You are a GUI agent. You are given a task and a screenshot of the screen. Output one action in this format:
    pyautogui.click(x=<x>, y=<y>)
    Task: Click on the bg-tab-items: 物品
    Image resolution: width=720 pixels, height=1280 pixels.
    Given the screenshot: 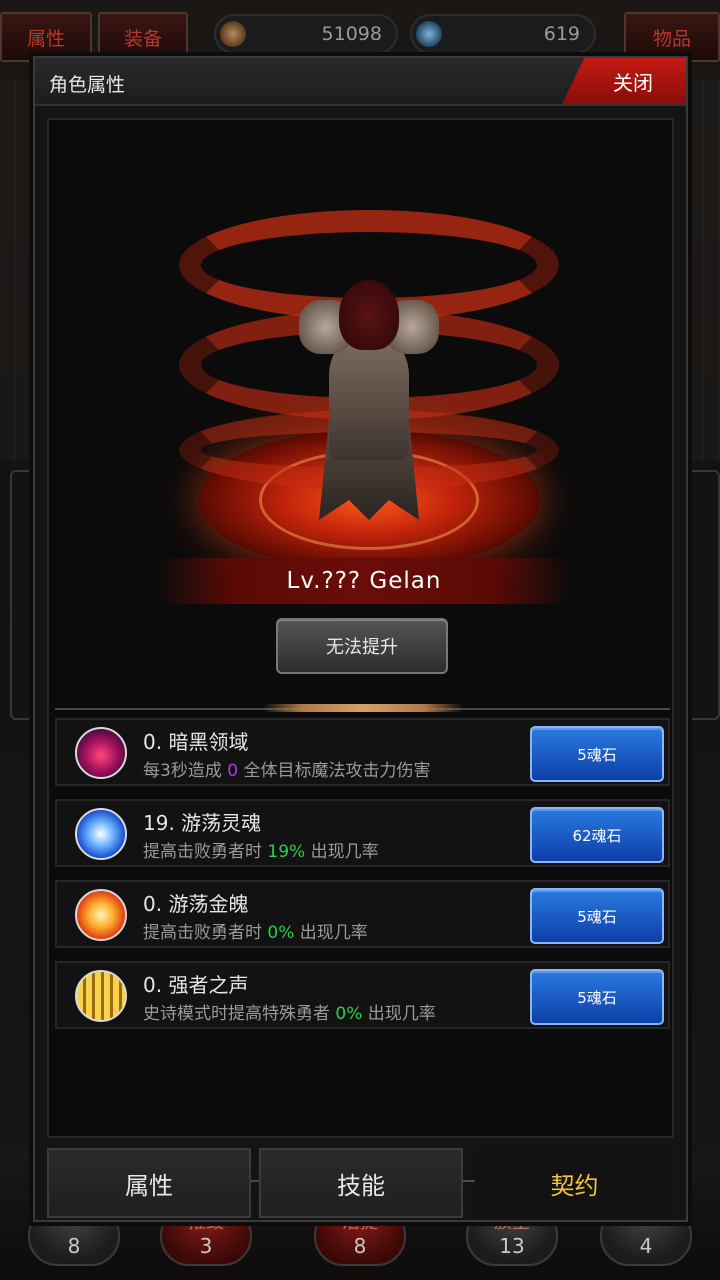 What is the action you would take?
    pyautogui.click(x=672, y=37)
    